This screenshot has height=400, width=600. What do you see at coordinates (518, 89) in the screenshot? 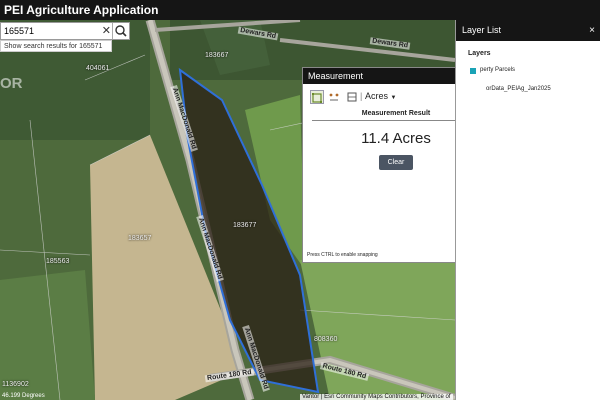
I see `layer-item: orData_PEIAg_Jan2025` at bounding box center [518, 89].